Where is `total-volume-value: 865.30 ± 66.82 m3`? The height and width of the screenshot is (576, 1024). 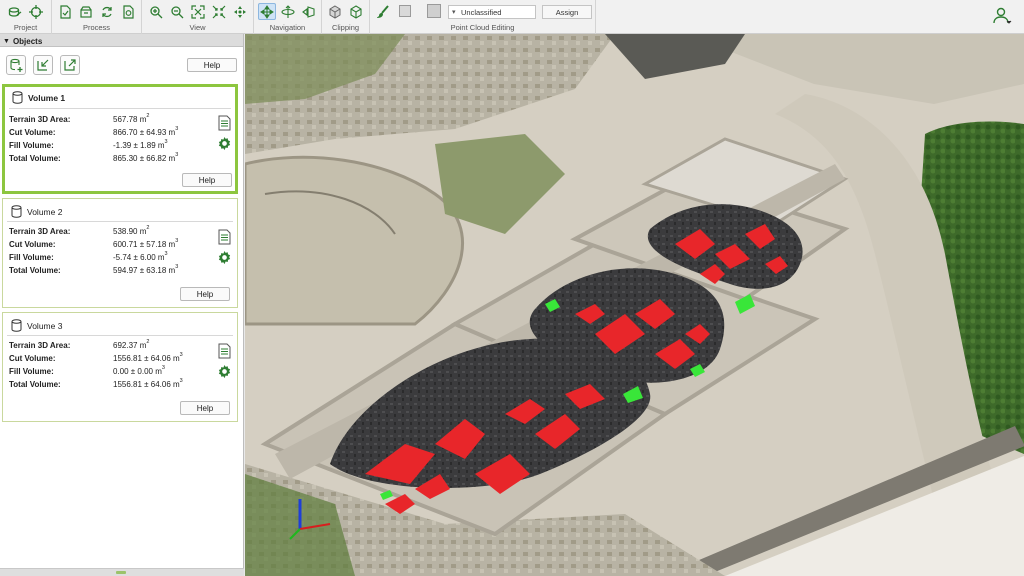
total-volume-value: 865.30 ± 66.82 m3 is located at coordinates (146, 157).